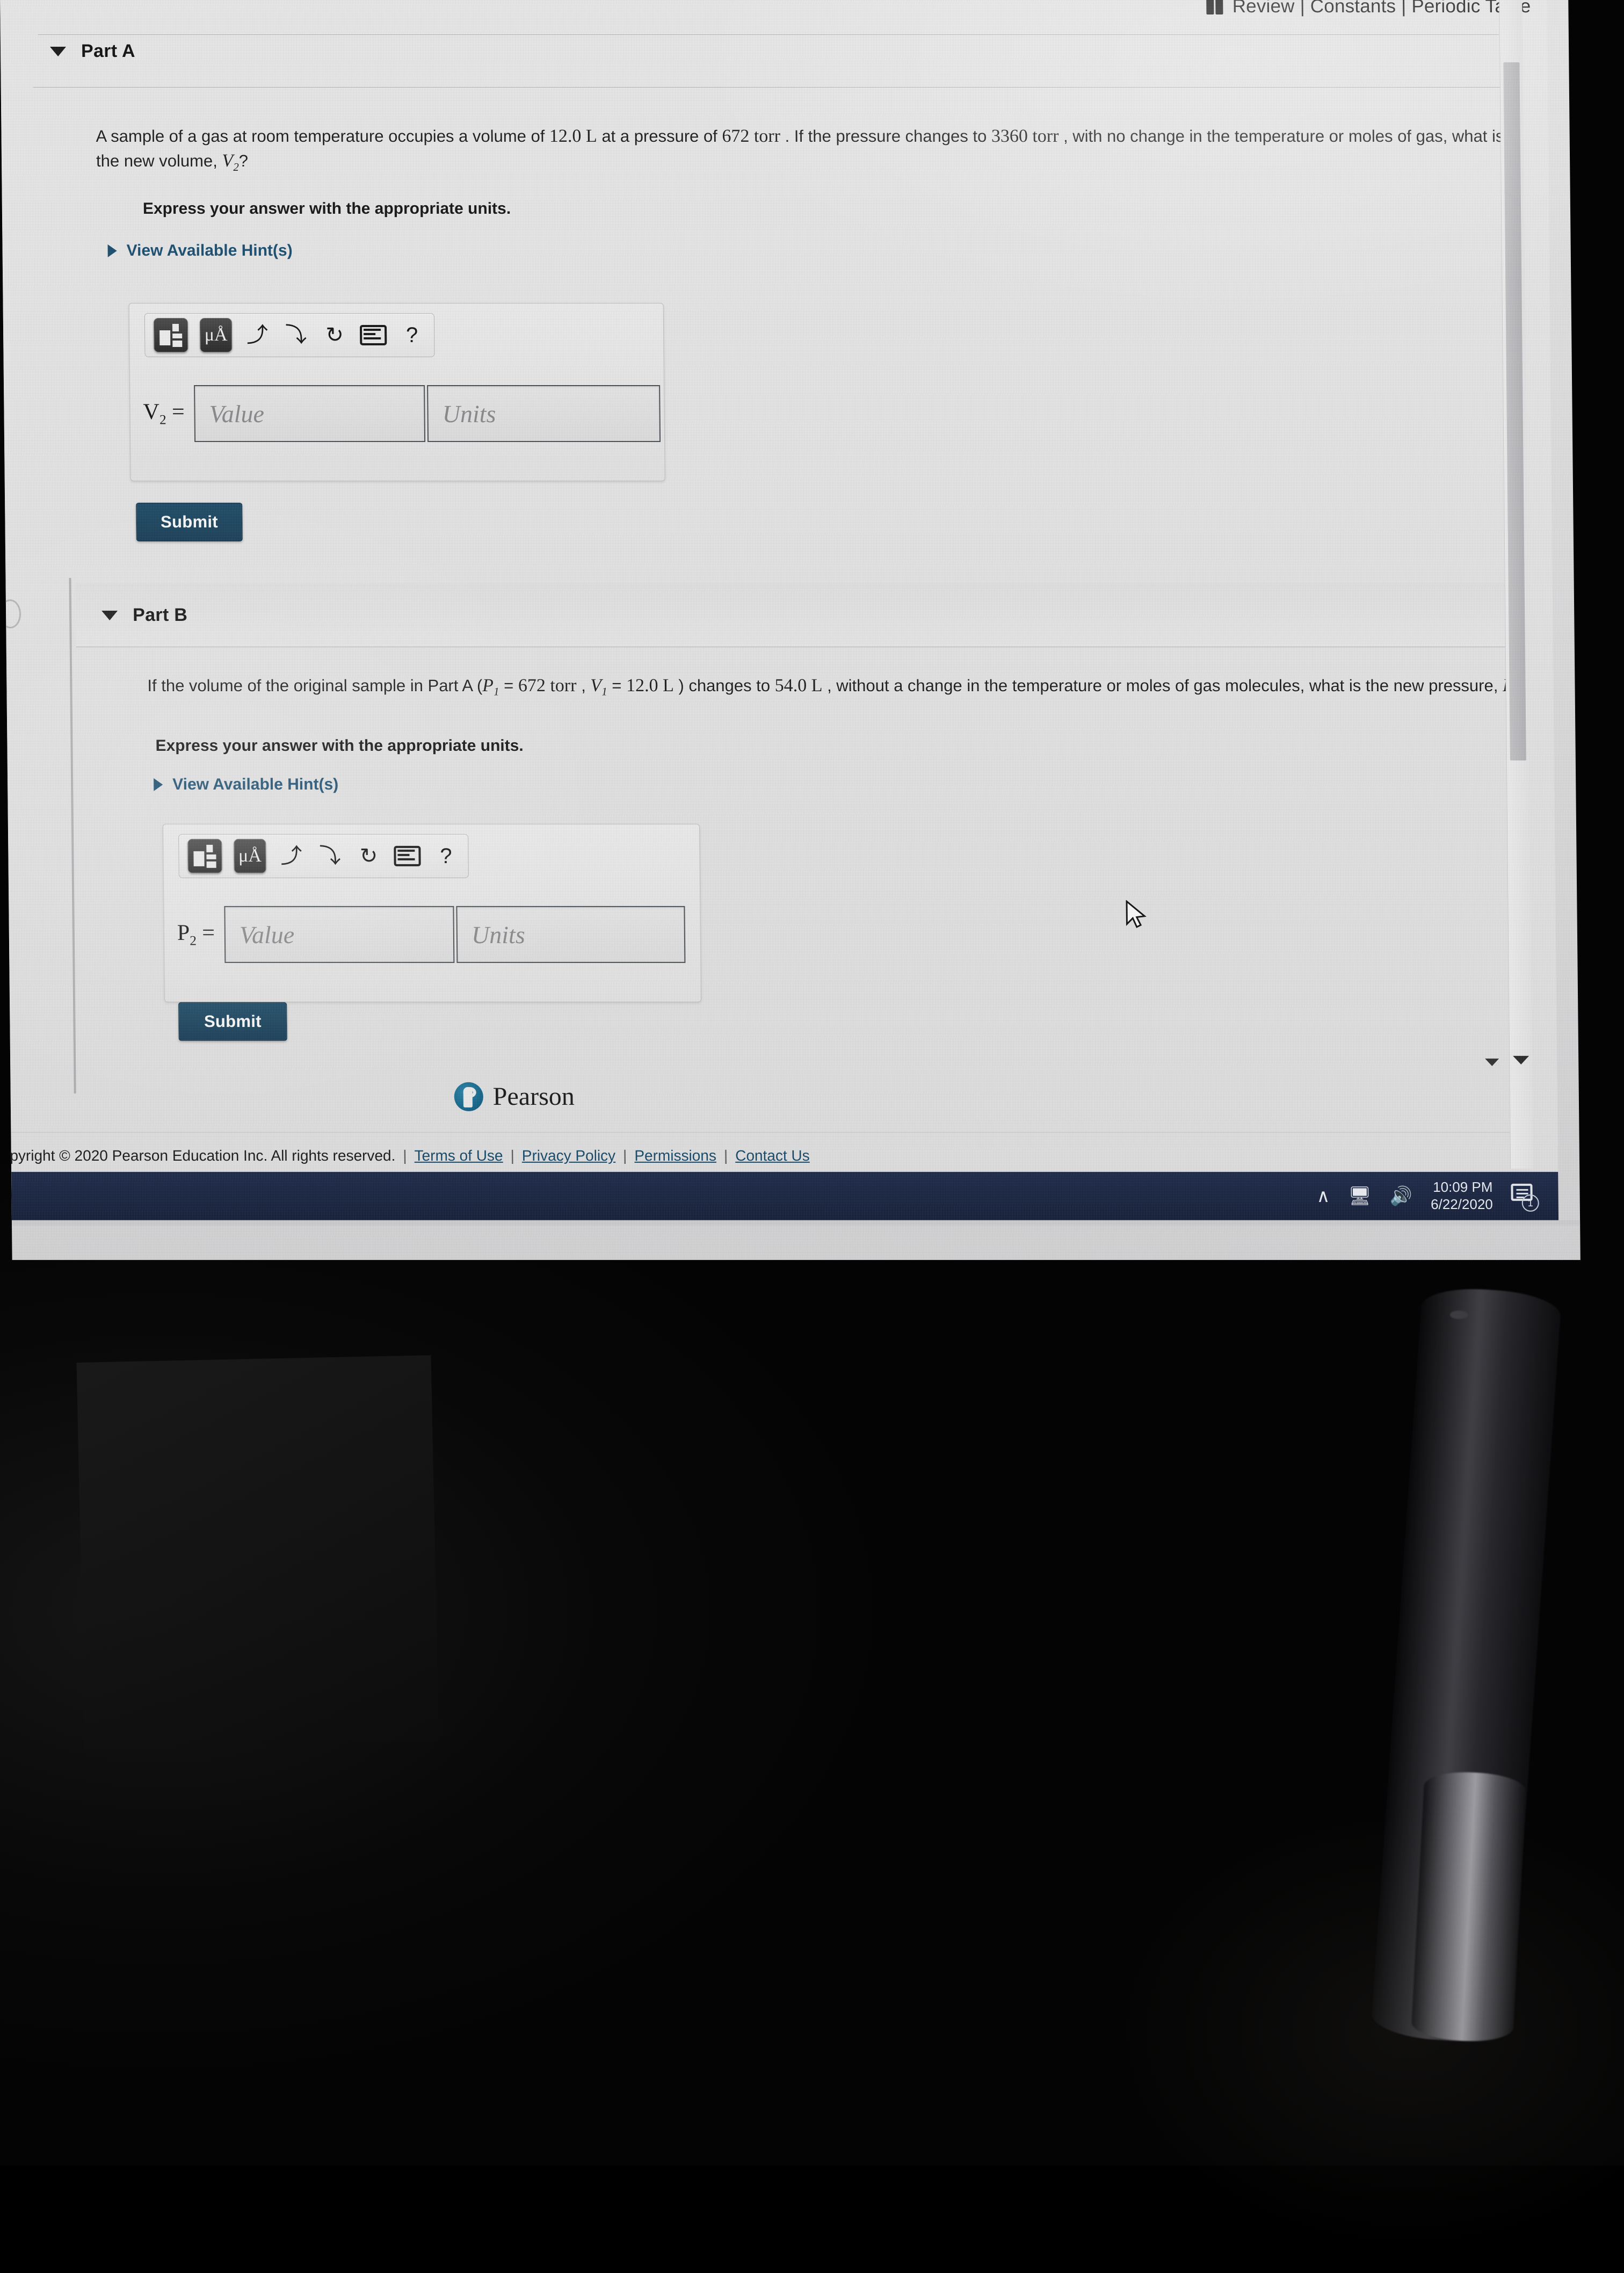 The image size is (1624, 2273). What do you see at coordinates (189, 521) in the screenshot?
I see `part-a-submit-button: Submit` at bounding box center [189, 521].